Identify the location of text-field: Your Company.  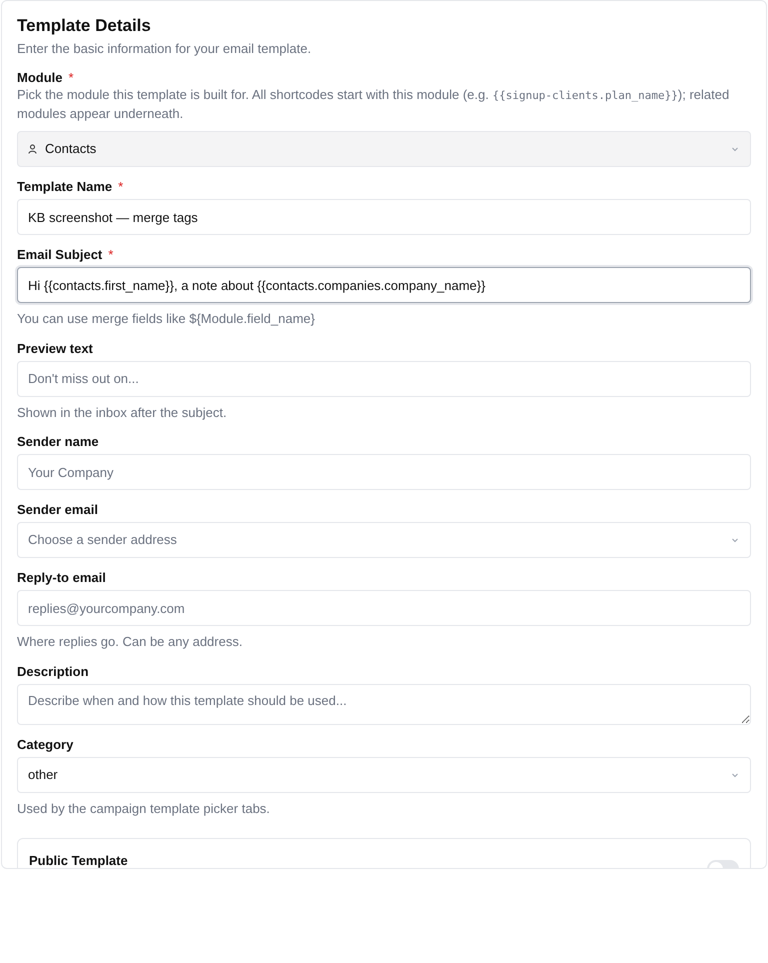
(384, 472).